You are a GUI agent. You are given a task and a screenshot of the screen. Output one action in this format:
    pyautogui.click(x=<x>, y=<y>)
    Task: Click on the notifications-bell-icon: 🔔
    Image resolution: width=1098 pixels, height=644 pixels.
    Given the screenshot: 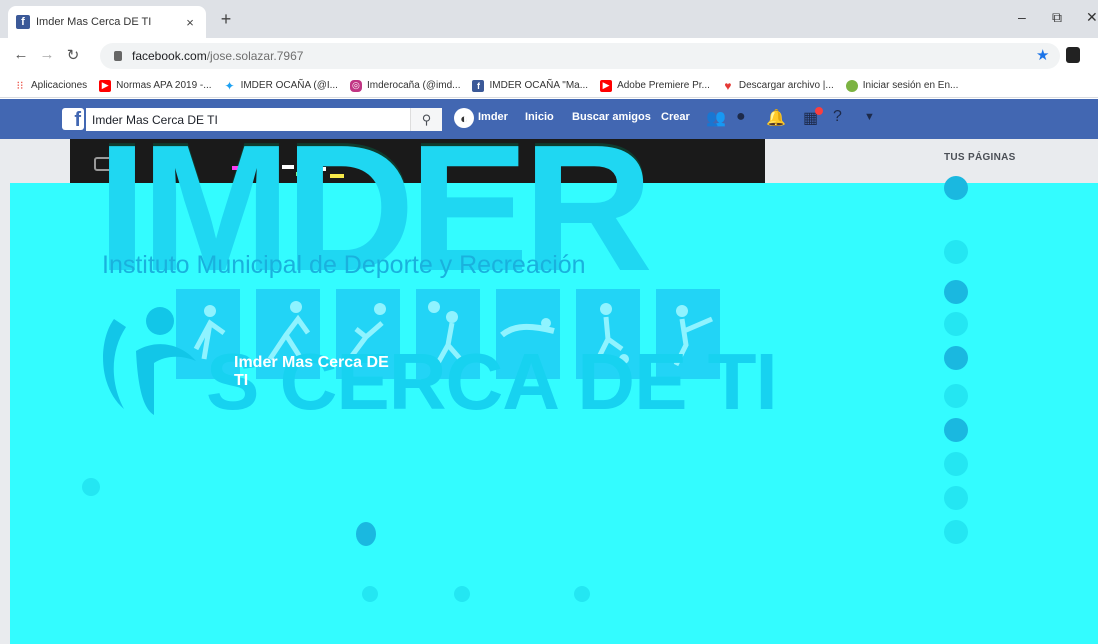 What is the action you would take?
    pyautogui.click(x=776, y=118)
    